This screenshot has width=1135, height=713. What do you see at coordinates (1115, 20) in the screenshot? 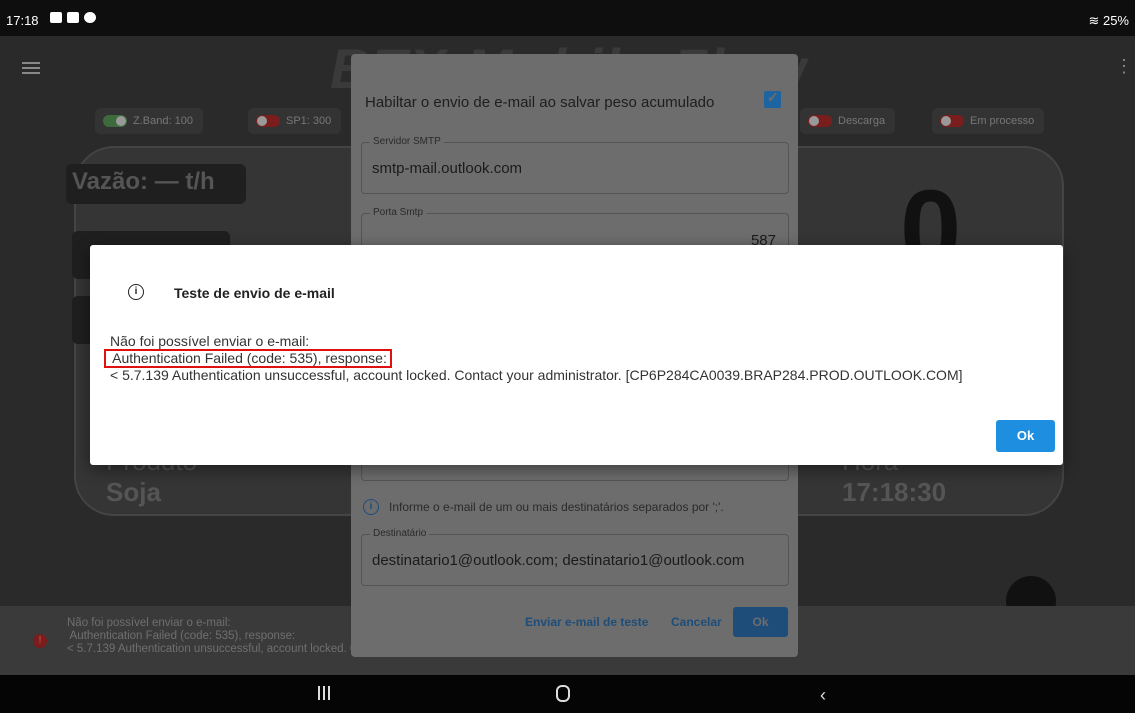
I see `battery-level: 25%` at bounding box center [1115, 20].